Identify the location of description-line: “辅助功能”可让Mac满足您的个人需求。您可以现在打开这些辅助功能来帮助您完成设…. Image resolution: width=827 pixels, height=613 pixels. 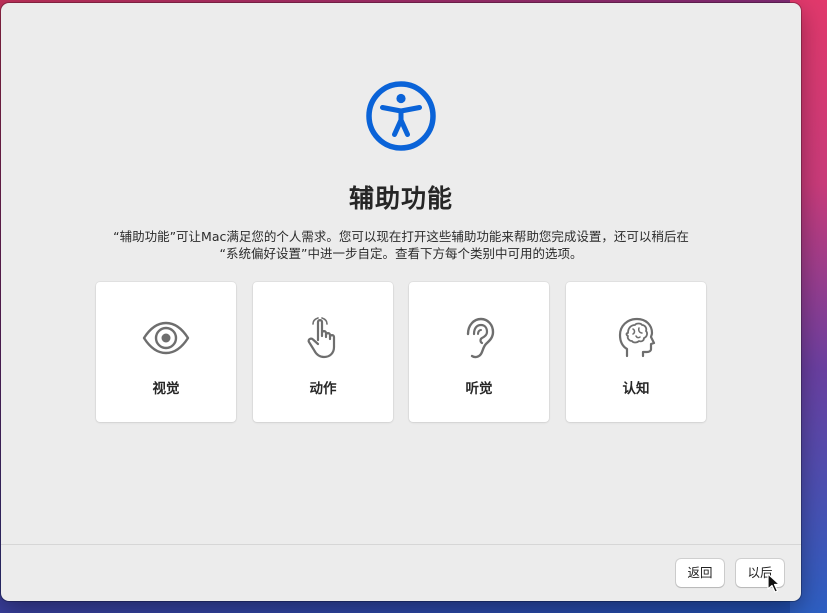
(401, 236).